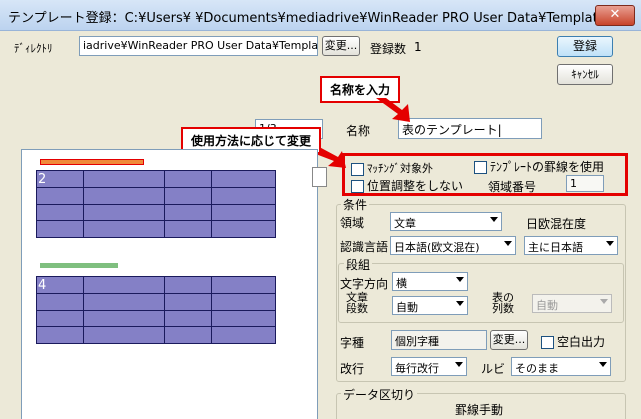  Describe the element at coordinates (512, 187) in the screenshot. I see `area-number-label: 領域番号` at that location.